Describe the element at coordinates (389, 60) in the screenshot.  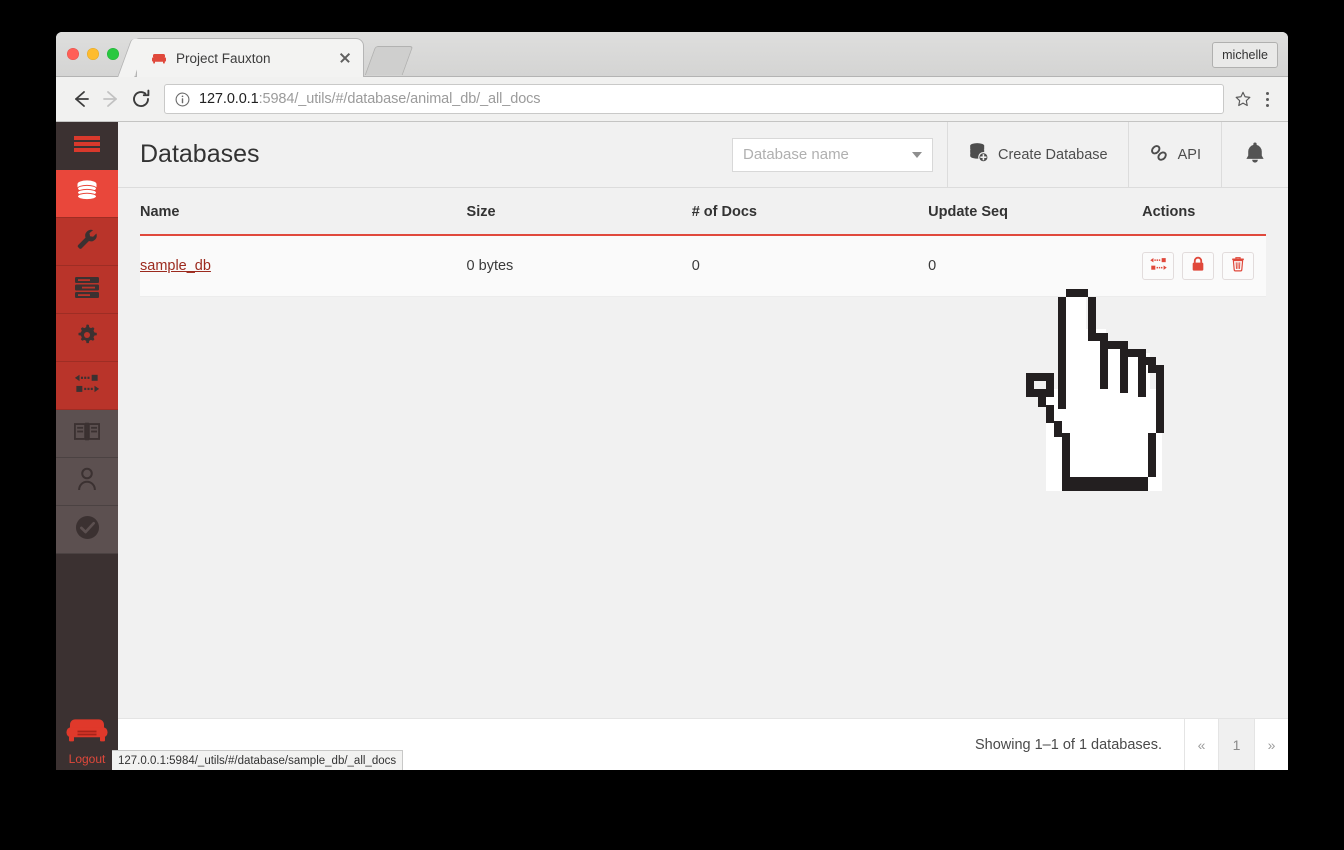
I see `new-tab-icon` at that location.